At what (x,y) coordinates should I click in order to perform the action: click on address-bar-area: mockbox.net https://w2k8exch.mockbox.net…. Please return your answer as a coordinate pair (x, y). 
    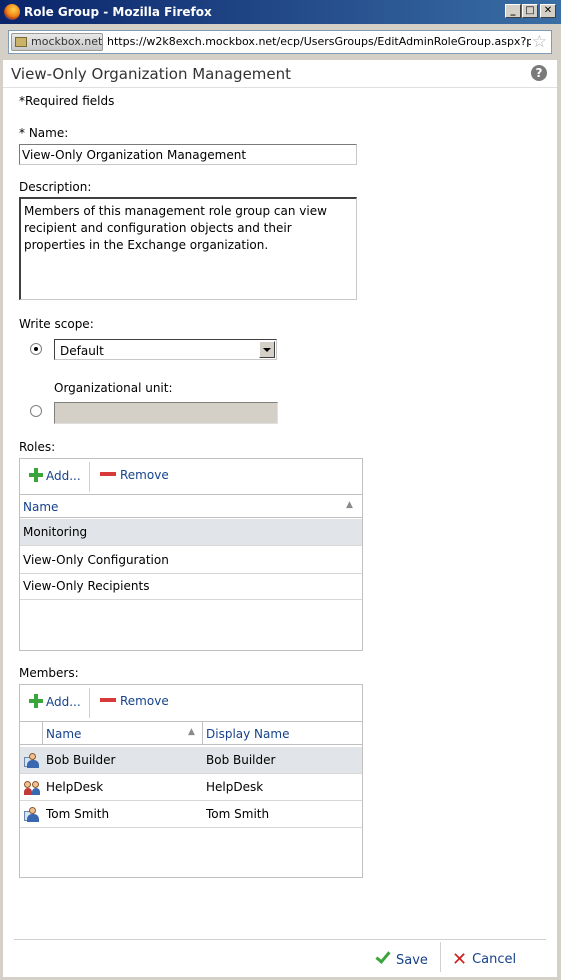
    Looking at the image, I should click on (280, 42).